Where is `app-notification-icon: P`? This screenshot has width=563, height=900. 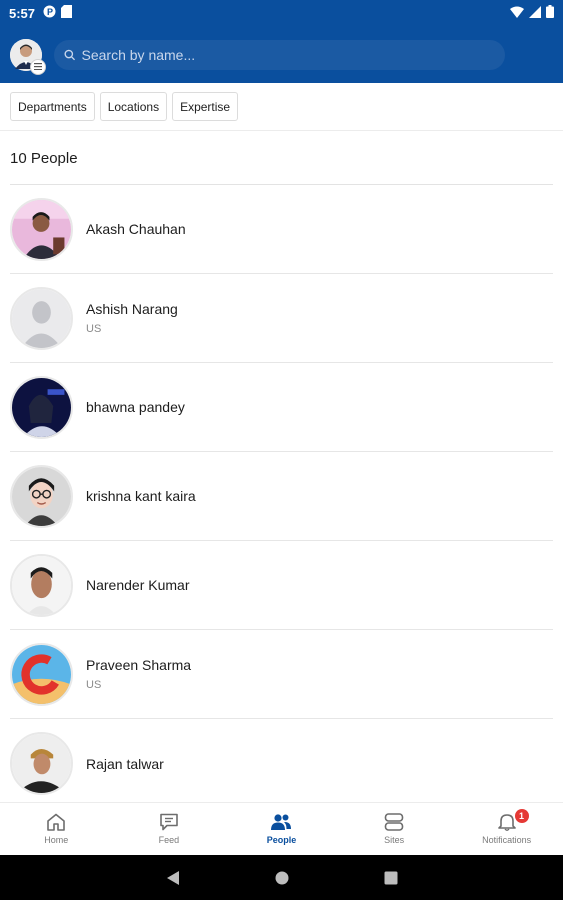 app-notification-icon: P is located at coordinates (49, 13).